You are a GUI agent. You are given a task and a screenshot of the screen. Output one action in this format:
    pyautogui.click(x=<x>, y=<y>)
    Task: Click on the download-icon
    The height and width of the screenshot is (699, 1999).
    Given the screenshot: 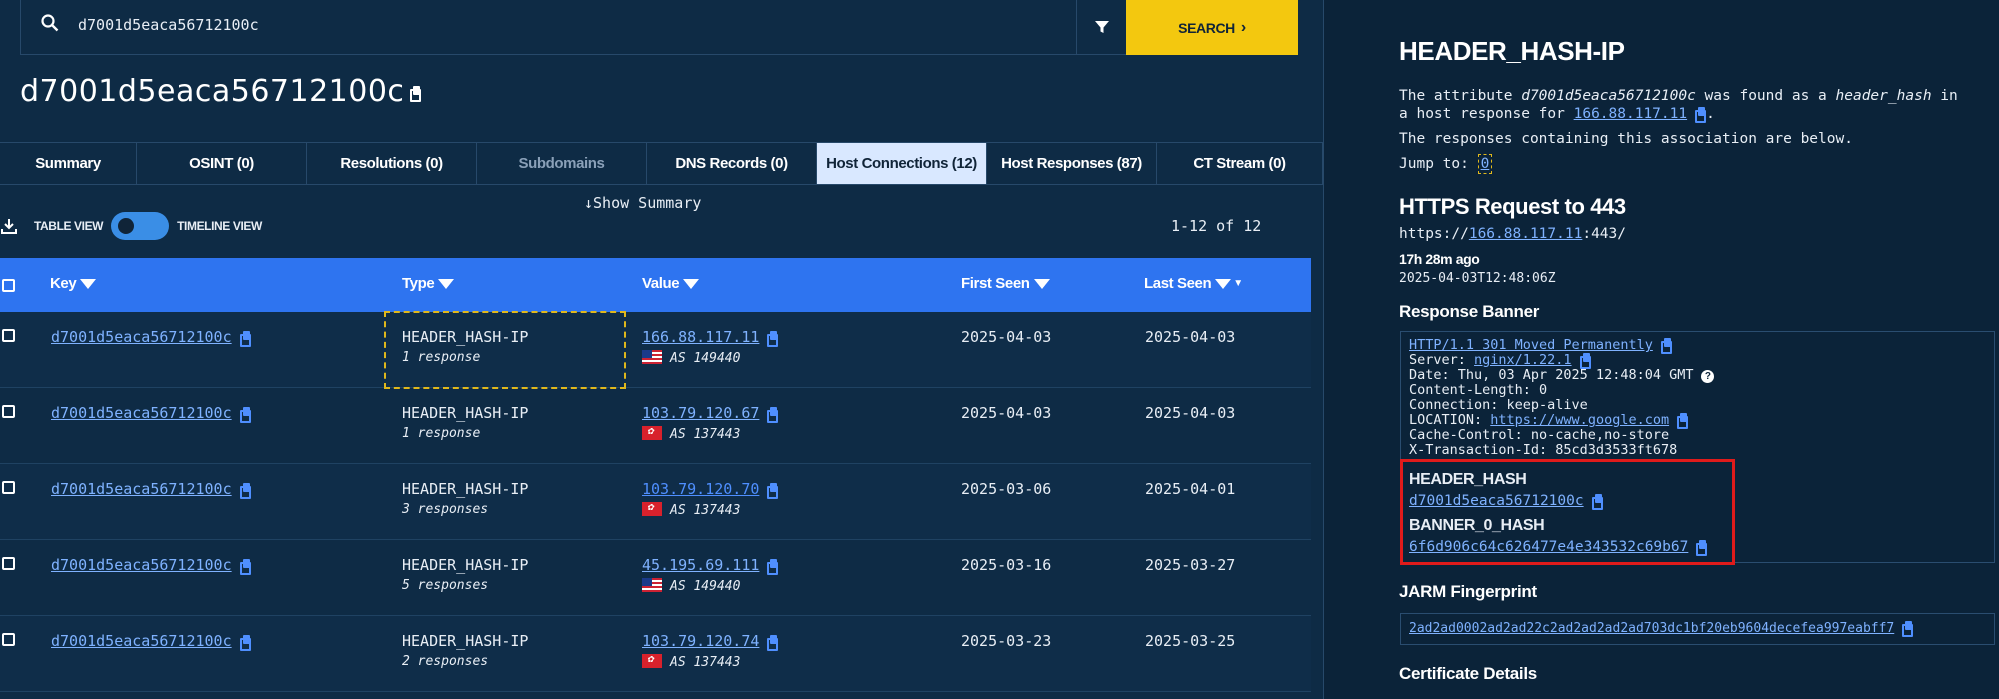 What is the action you would take?
    pyautogui.click(x=9, y=226)
    